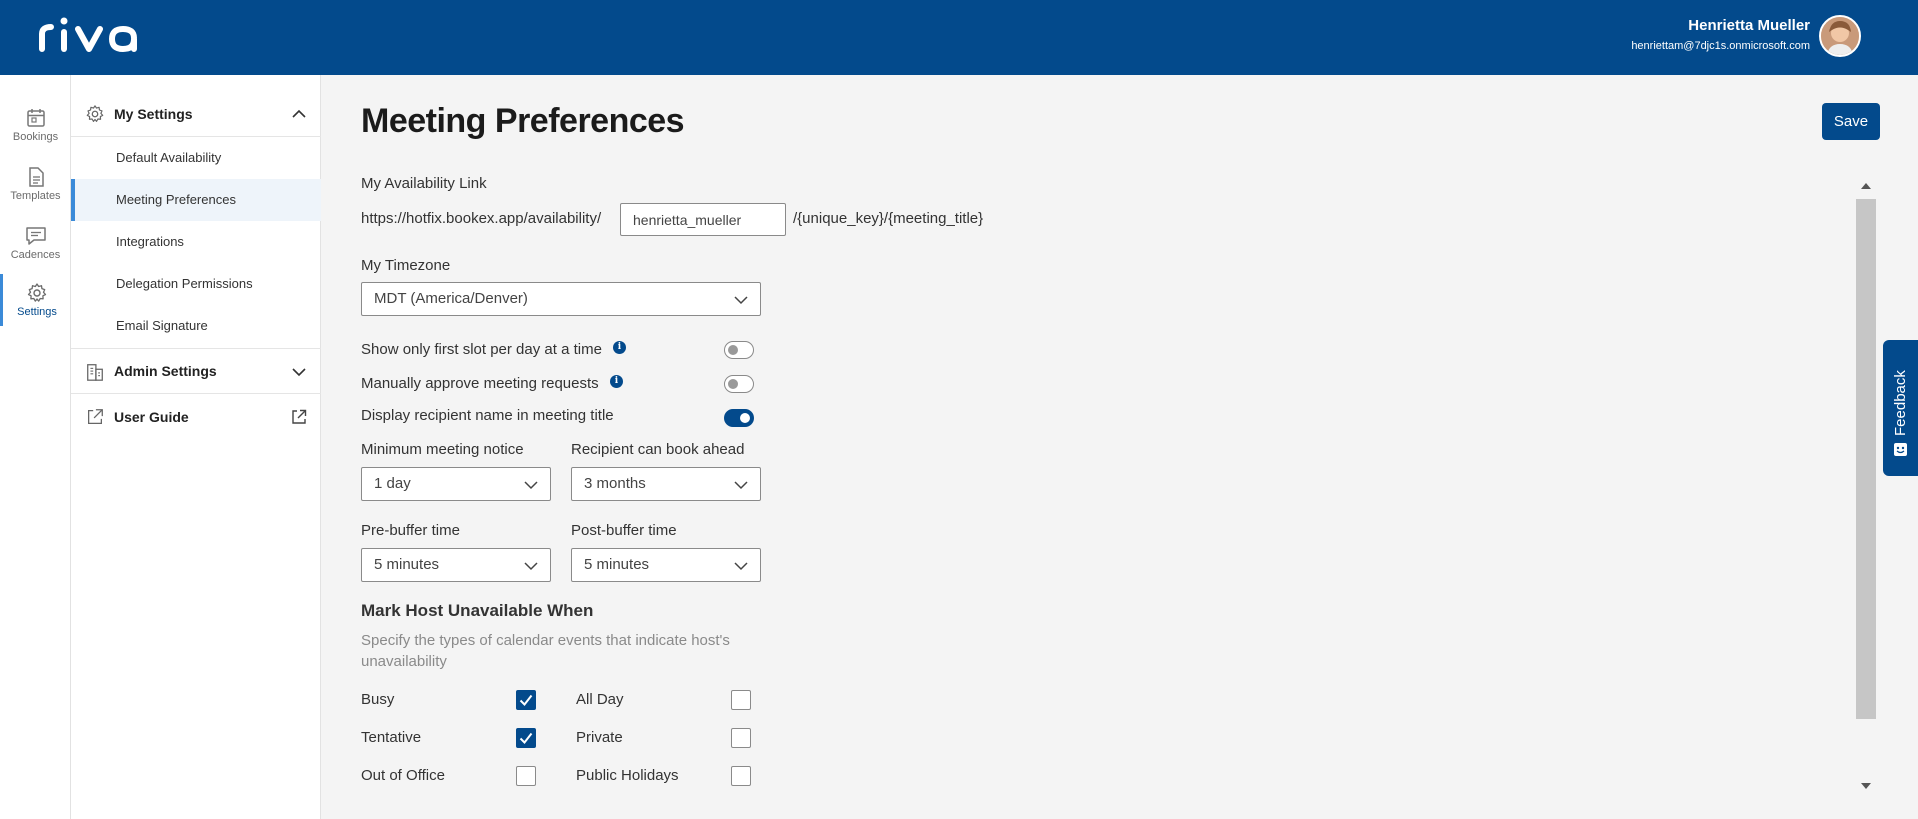  Describe the element at coordinates (600, 699) in the screenshot. I see `option-label-all-day: All Day` at that location.